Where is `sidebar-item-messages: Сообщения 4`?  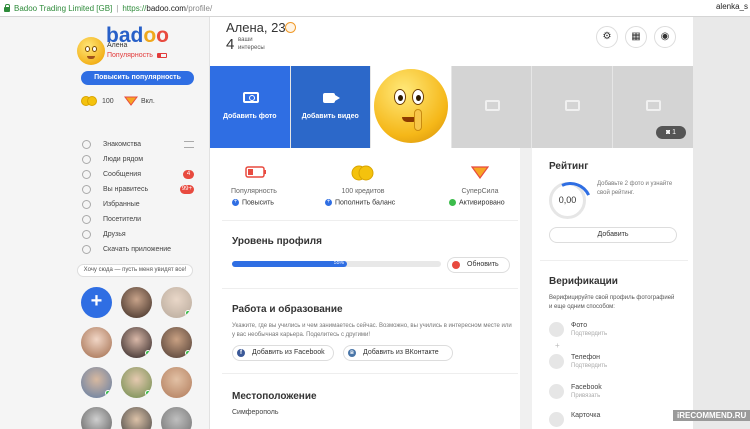 sidebar-item-messages: Сообщения 4 is located at coordinates (139, 174).